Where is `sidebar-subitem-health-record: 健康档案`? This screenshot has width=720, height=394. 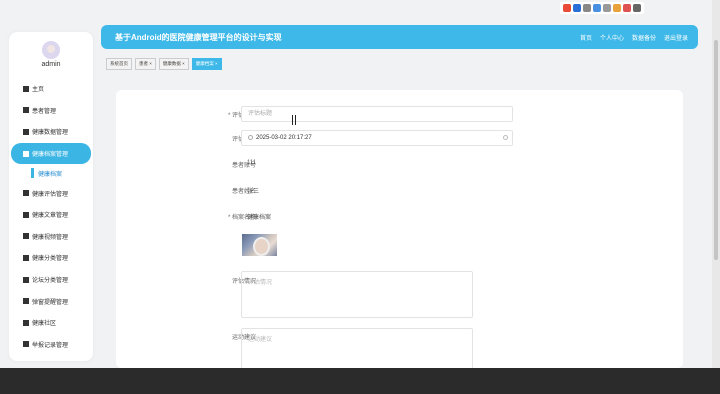 sidebar-subitem-health-record: 健康档案 is located at coordinates (51, 173).